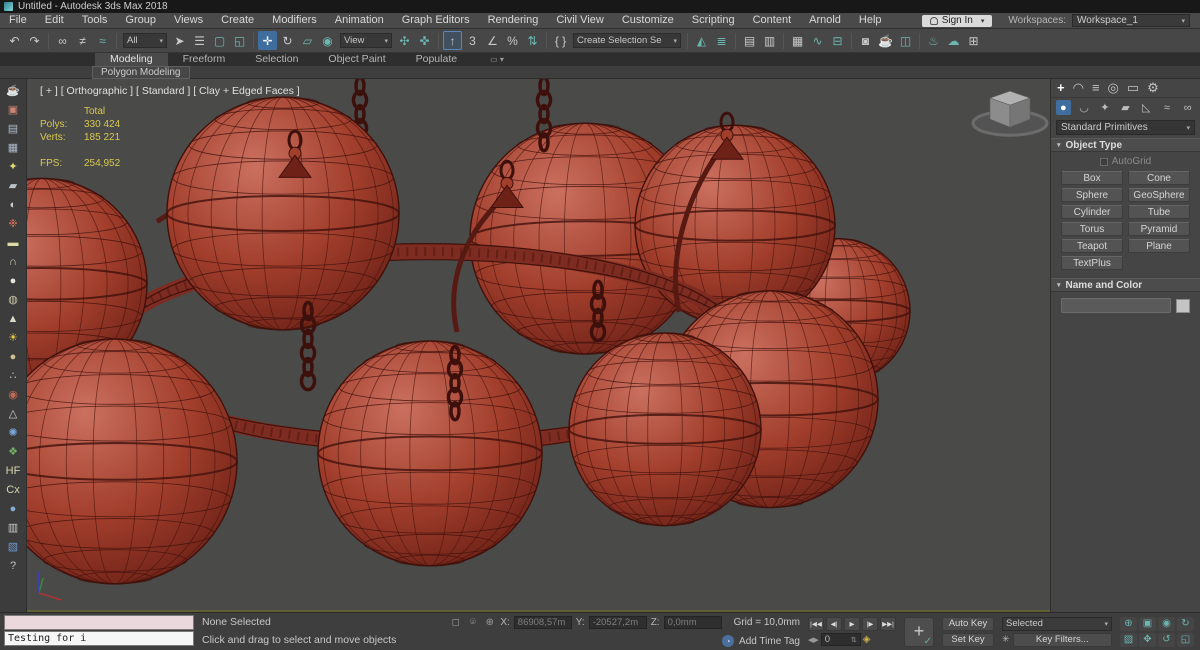 The image size is (1200, 650). I want to click on go-to-start-button: |◀◀, so click(816, 624).